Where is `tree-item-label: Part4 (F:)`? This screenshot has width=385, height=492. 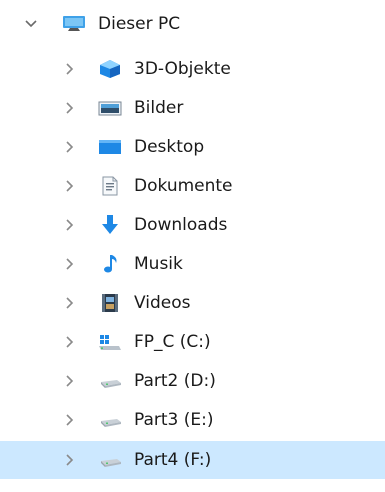
tree-item-label: Part4 (F:) is located at coordinates (173, 460).